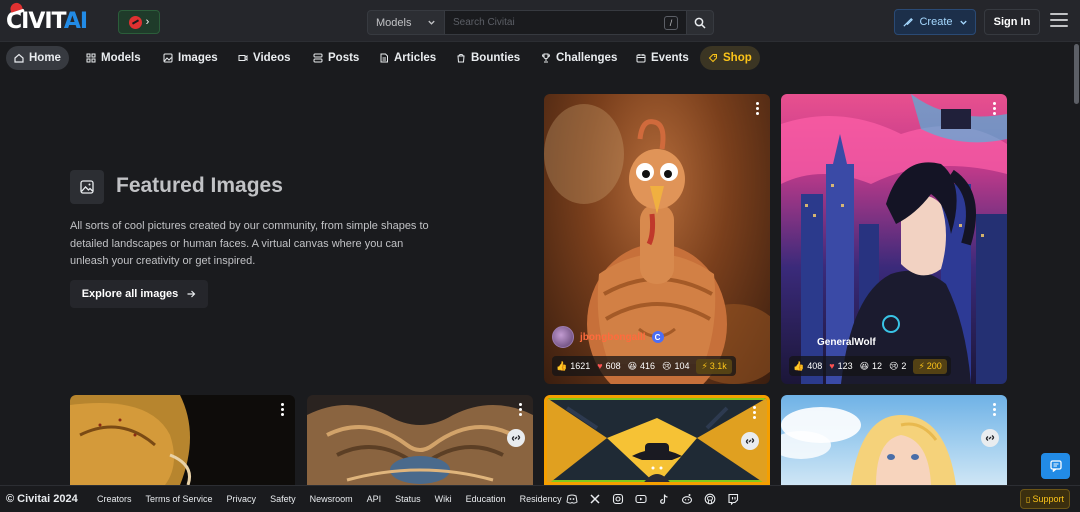 This screenshot has height=512, width=1080. I want to click on youtube-icon, so click(641, 499).